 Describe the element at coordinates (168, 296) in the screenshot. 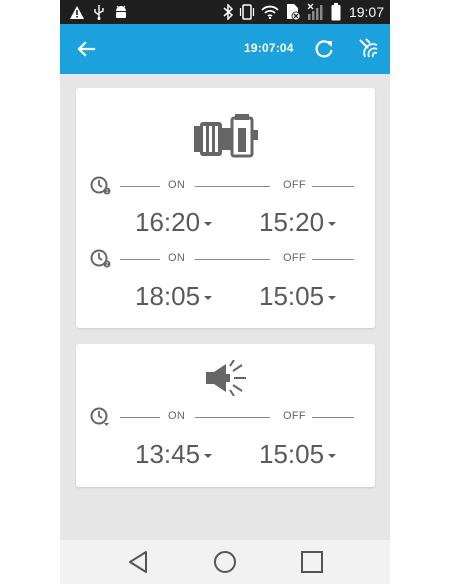

I see `timer-2-on-time: 18:05` at that location.